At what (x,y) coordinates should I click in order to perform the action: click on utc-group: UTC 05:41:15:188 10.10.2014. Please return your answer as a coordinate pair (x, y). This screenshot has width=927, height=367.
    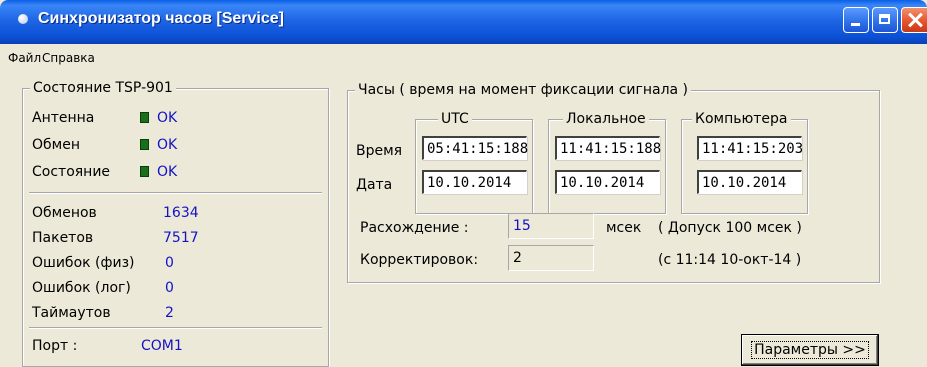
    Looking at the image, I should click on (474, 162).